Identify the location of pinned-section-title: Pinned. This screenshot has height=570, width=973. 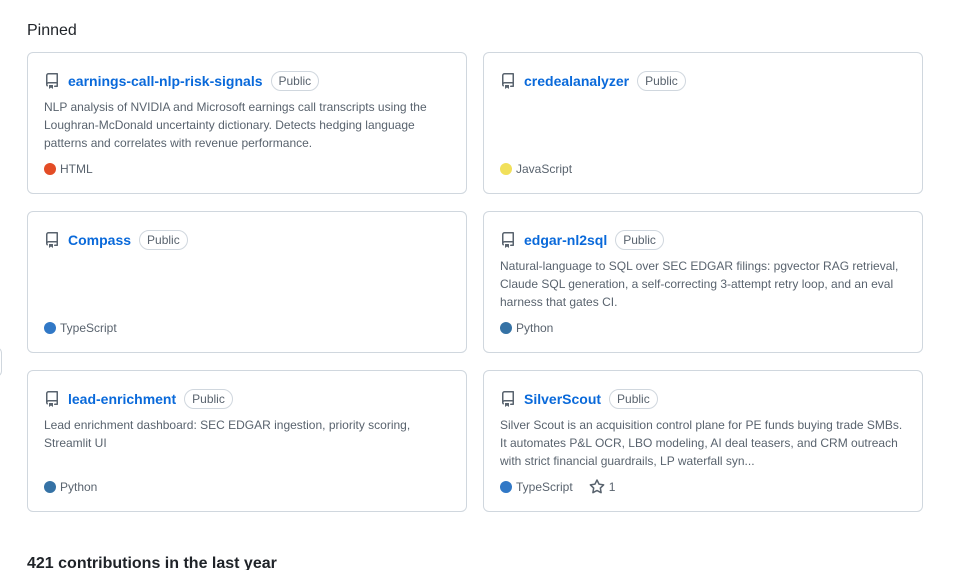
(52, 30).